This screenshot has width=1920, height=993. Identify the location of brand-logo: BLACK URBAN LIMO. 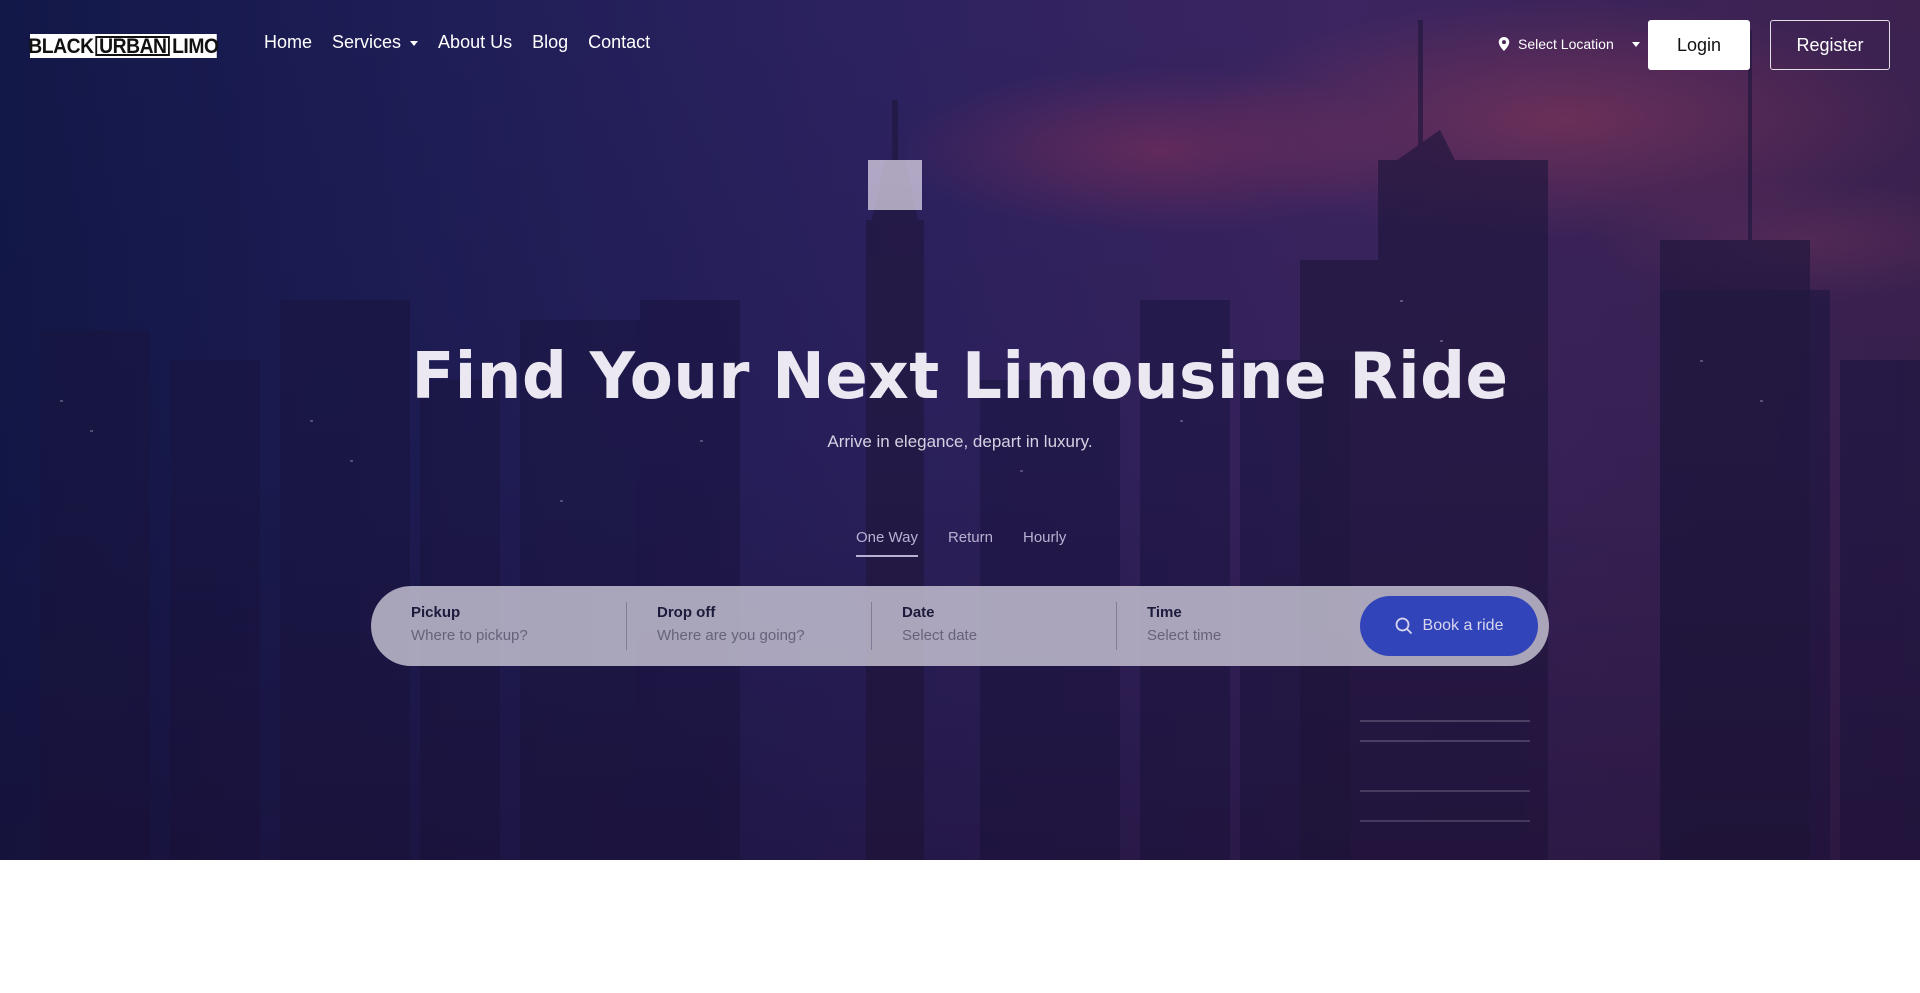
(123, 46).